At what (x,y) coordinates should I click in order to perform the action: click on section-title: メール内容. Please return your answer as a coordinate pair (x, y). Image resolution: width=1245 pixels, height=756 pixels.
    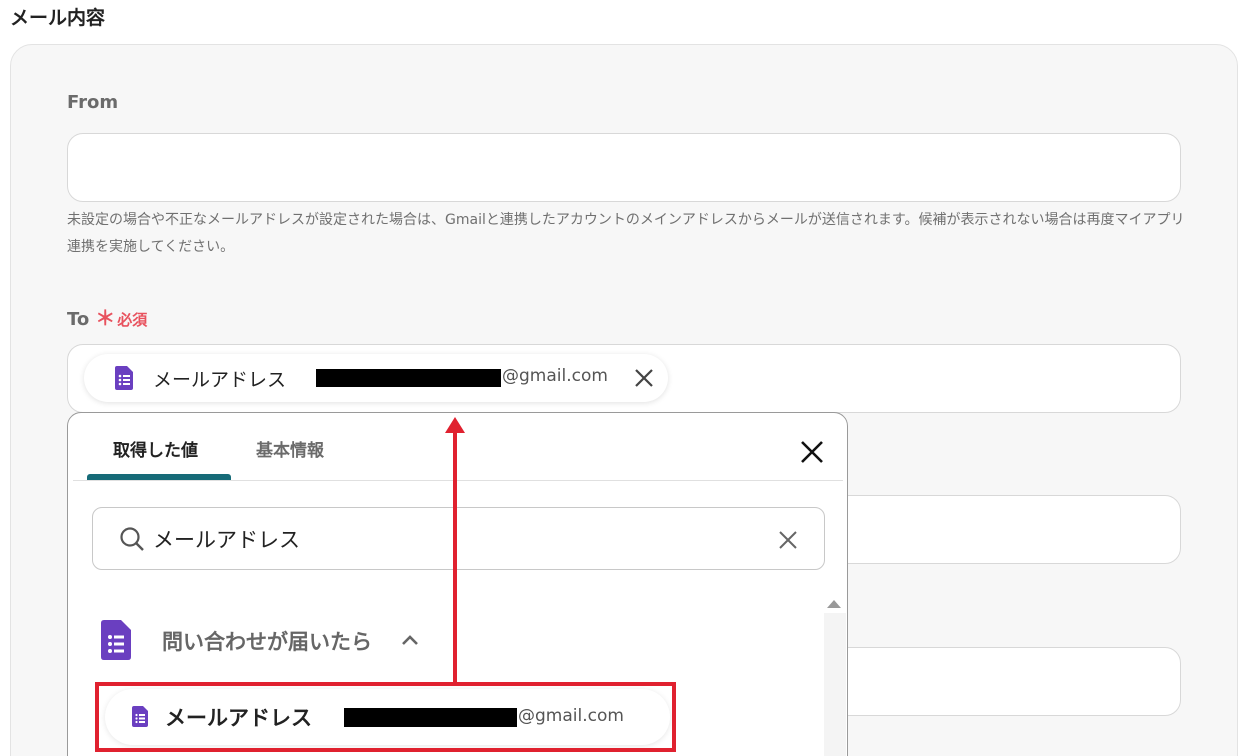
    Looking at the image, I should click on (58, 18).